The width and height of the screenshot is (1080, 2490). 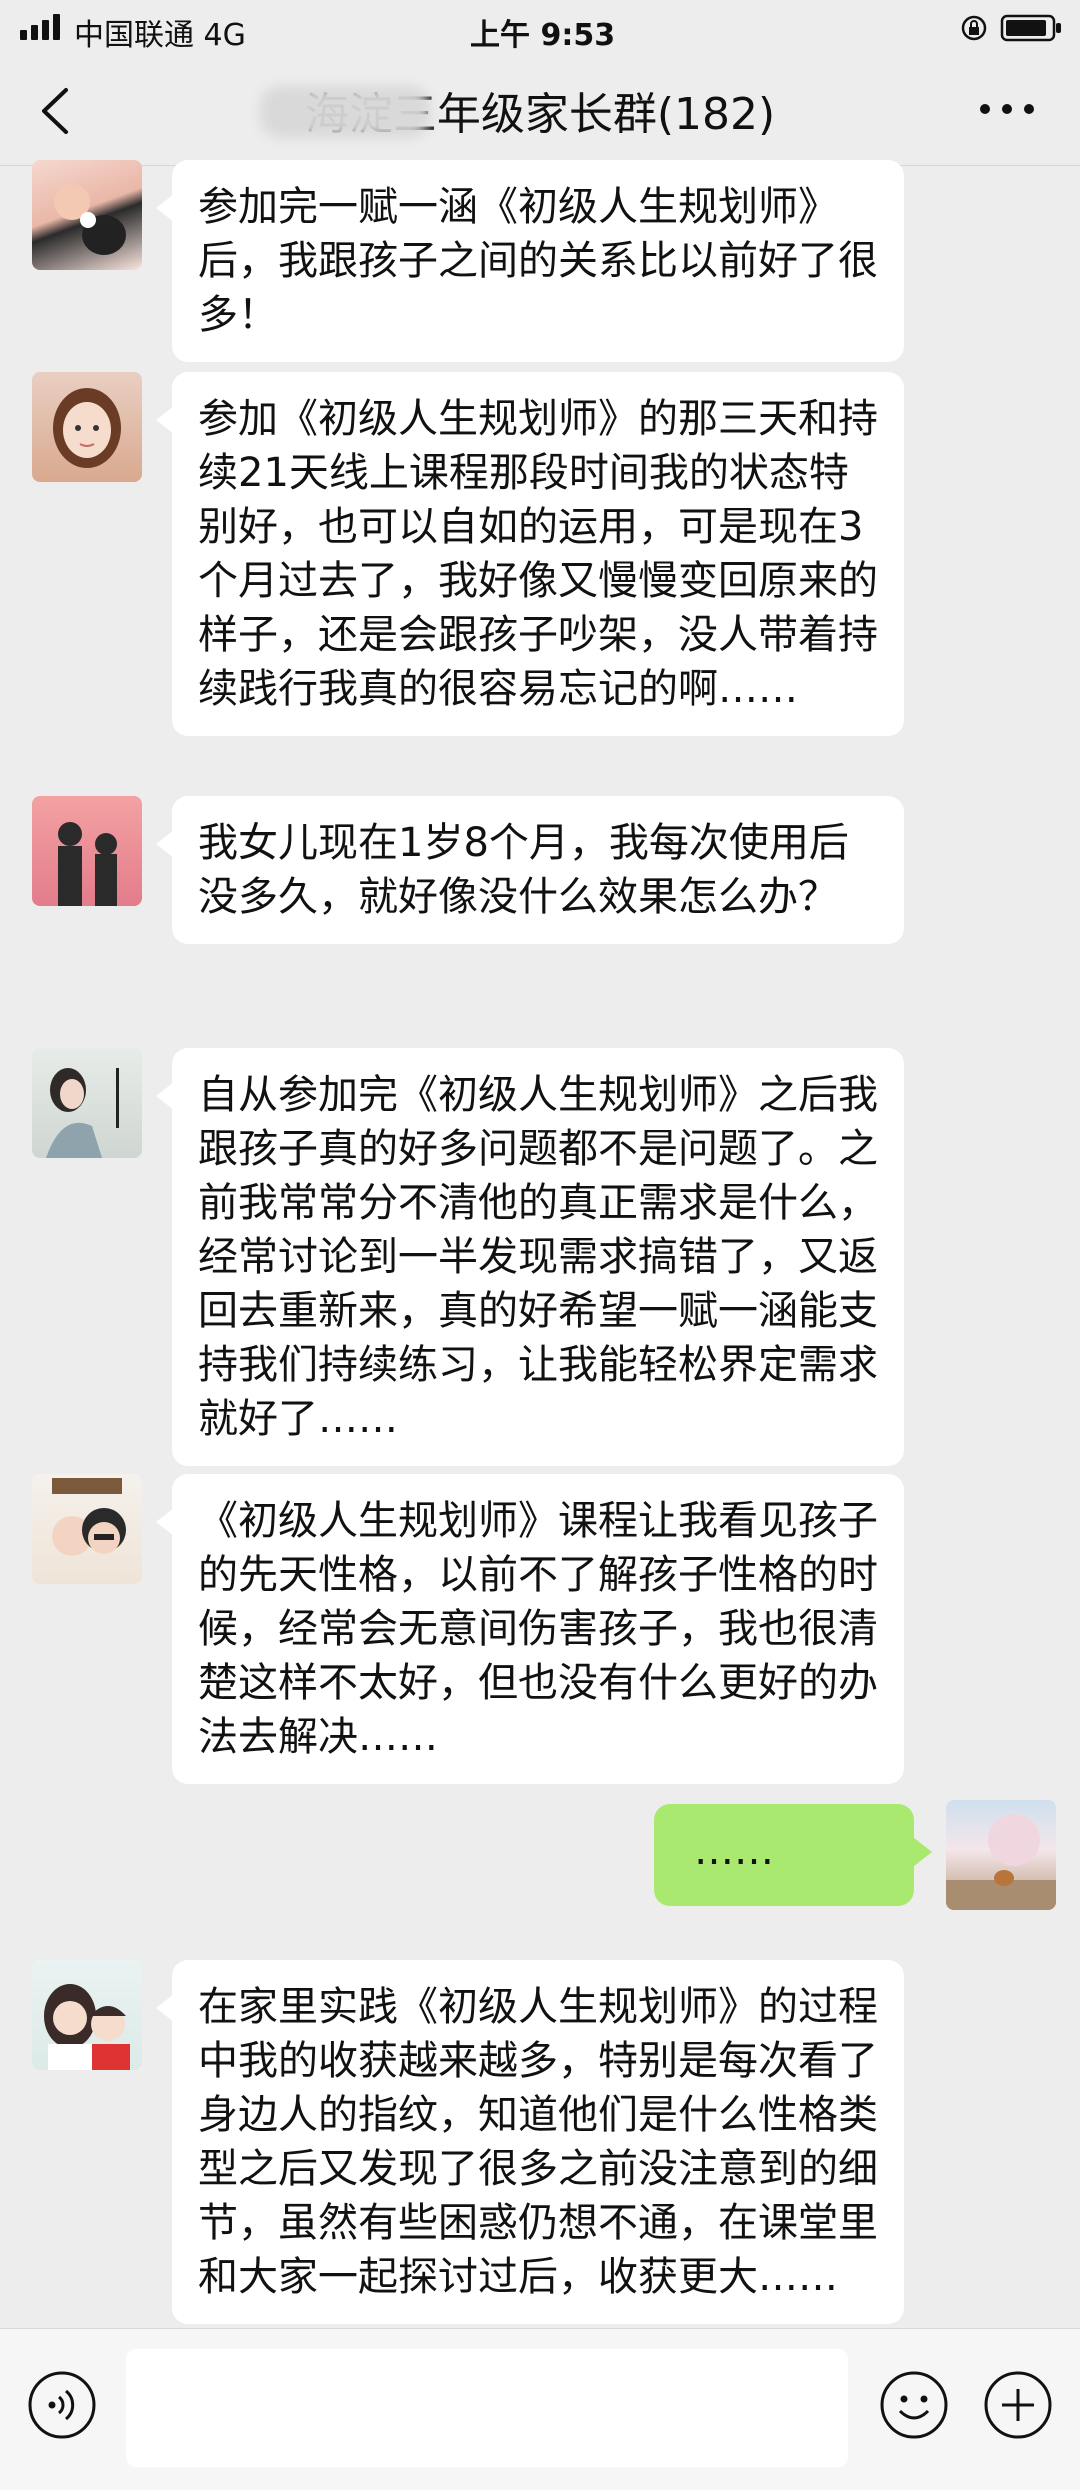 I want to click on back-icon, so click(x=56, y=111).